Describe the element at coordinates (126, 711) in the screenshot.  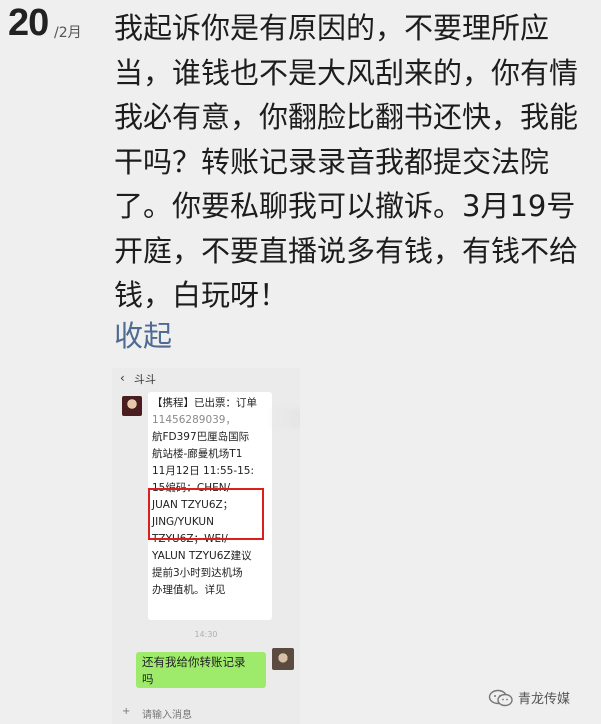
I see `plus-icon: +` at that location.